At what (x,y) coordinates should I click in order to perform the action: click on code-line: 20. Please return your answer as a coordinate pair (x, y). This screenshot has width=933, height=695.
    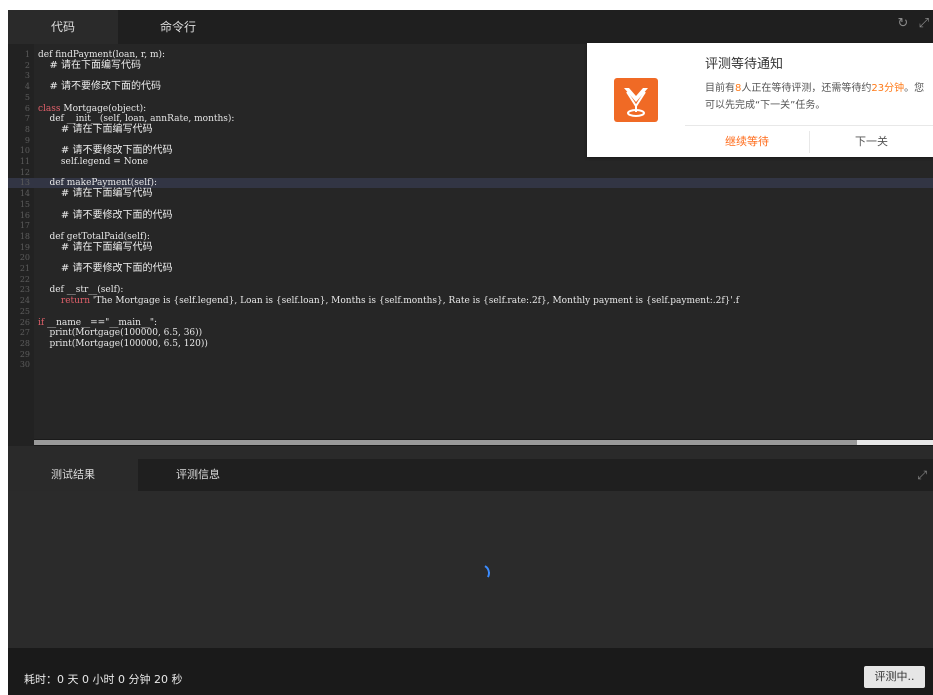
    Looking at the image, I should click on (470, 258).